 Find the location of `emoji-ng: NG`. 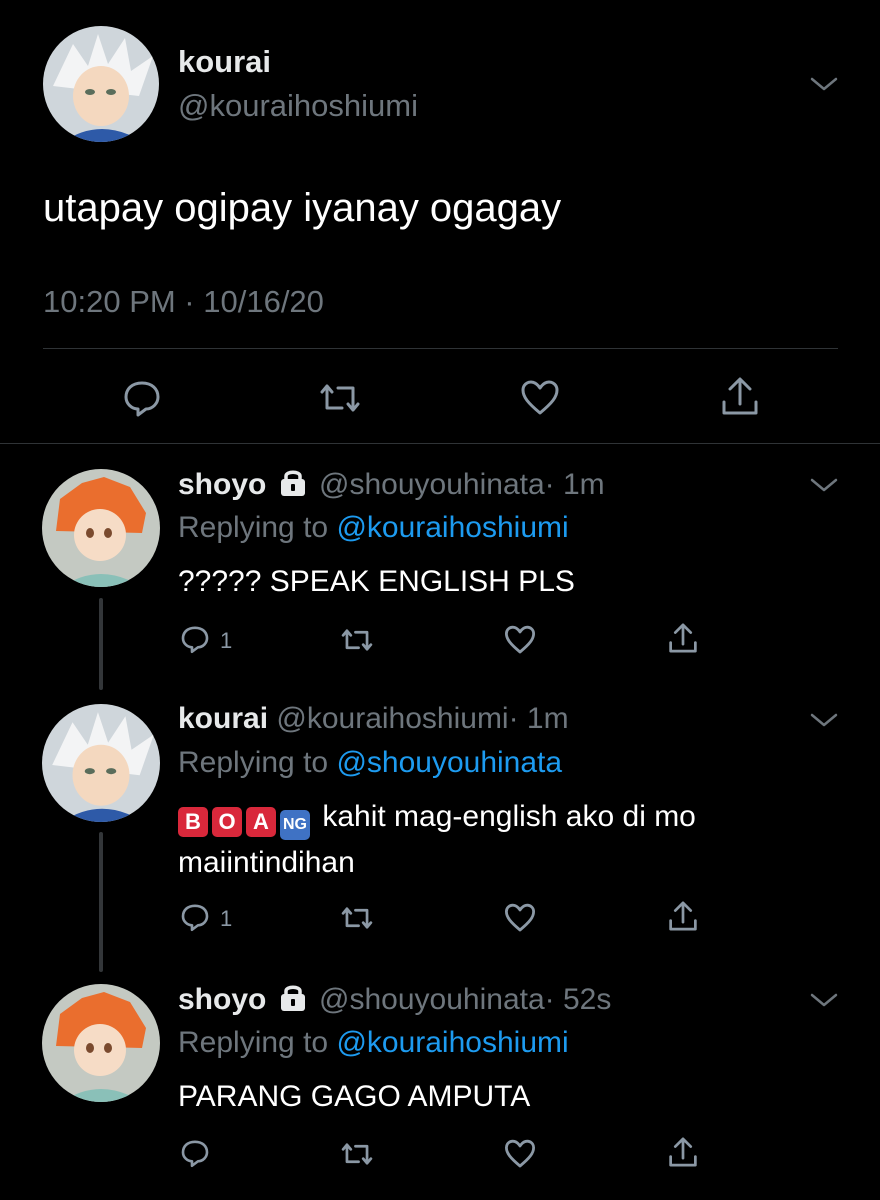

emoji-ng: NG is located at coordinates (295, 825).